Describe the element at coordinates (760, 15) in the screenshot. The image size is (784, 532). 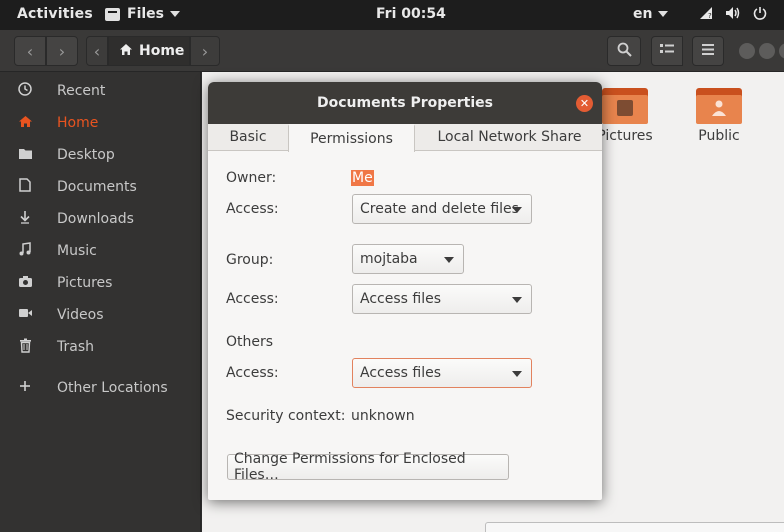
I see `power-icon` at that location.